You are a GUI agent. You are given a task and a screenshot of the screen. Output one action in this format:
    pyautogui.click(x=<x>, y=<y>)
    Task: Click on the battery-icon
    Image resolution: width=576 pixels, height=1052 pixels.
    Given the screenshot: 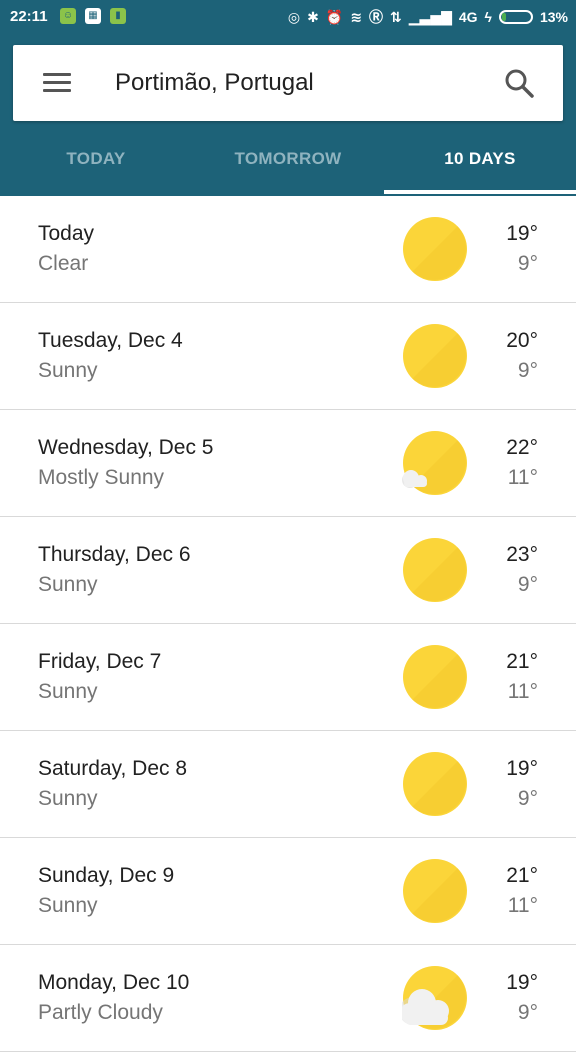 What is the action you would take?
    pyautogui.click(x=515, y=17)
    